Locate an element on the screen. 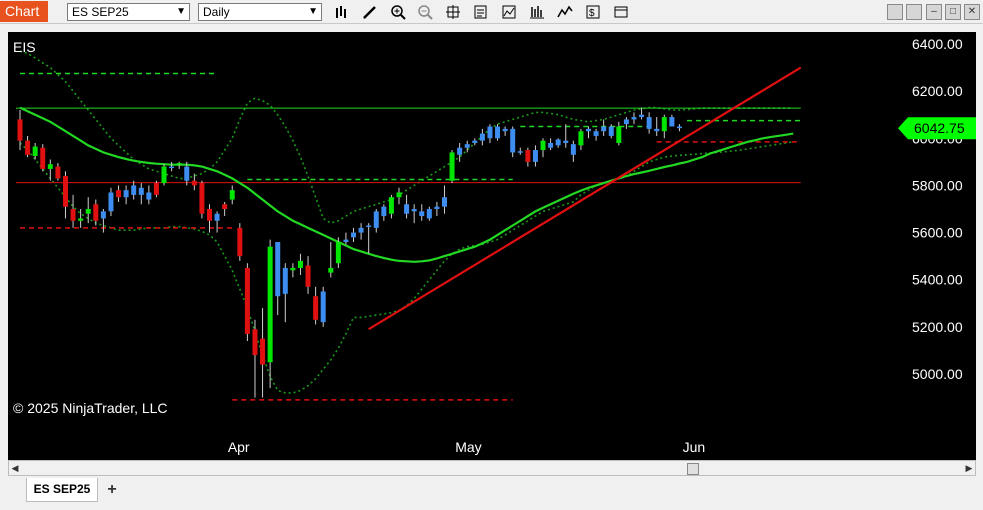 The image size is (983, 510). scroll-right-icon: ▶ is located at coordinates (969, 468).